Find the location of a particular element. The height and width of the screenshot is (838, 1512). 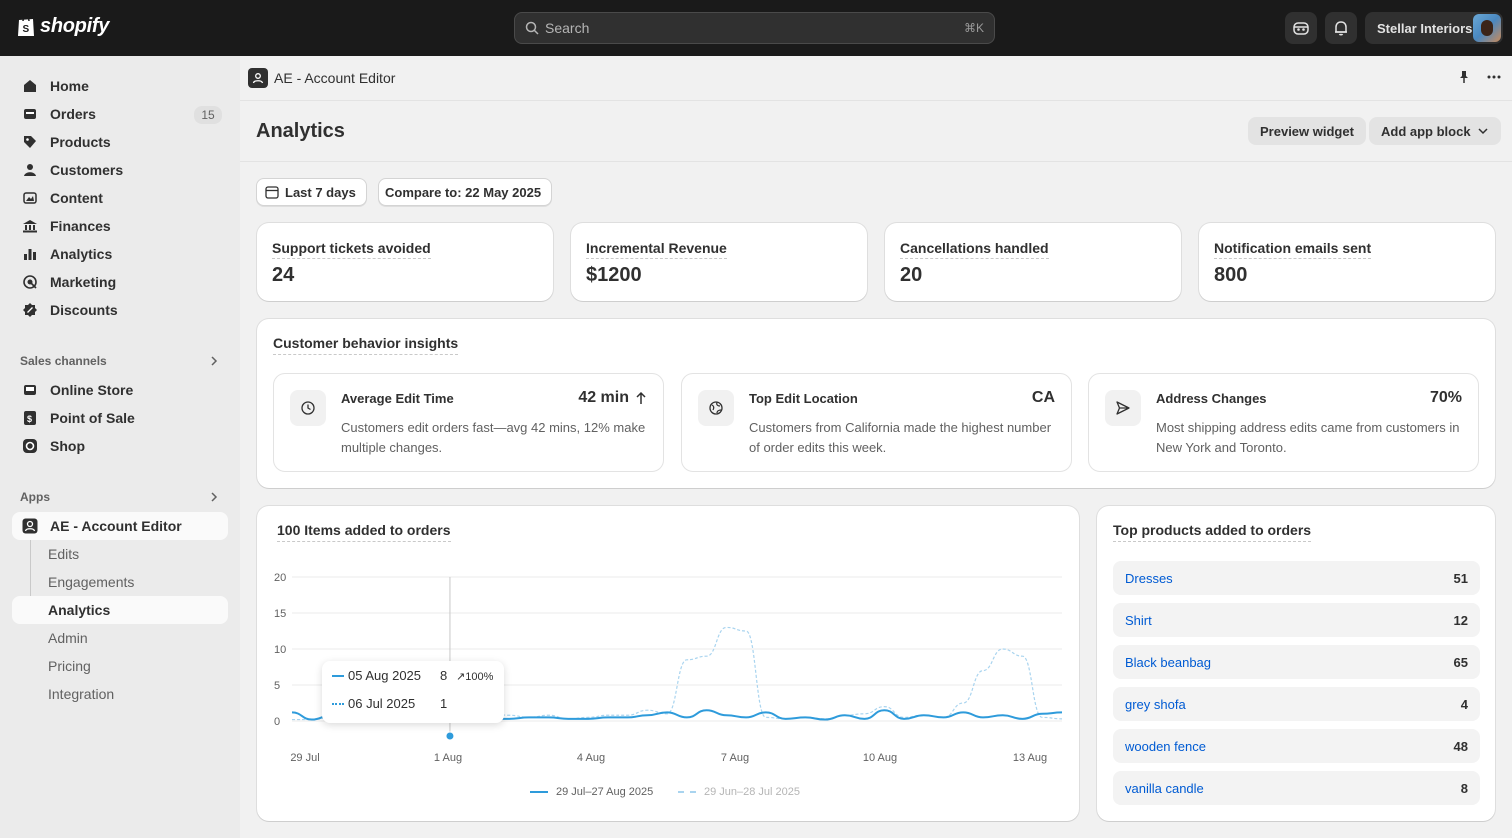

preview-widget-button: Preview widget is located at coordinates (1307, 131).